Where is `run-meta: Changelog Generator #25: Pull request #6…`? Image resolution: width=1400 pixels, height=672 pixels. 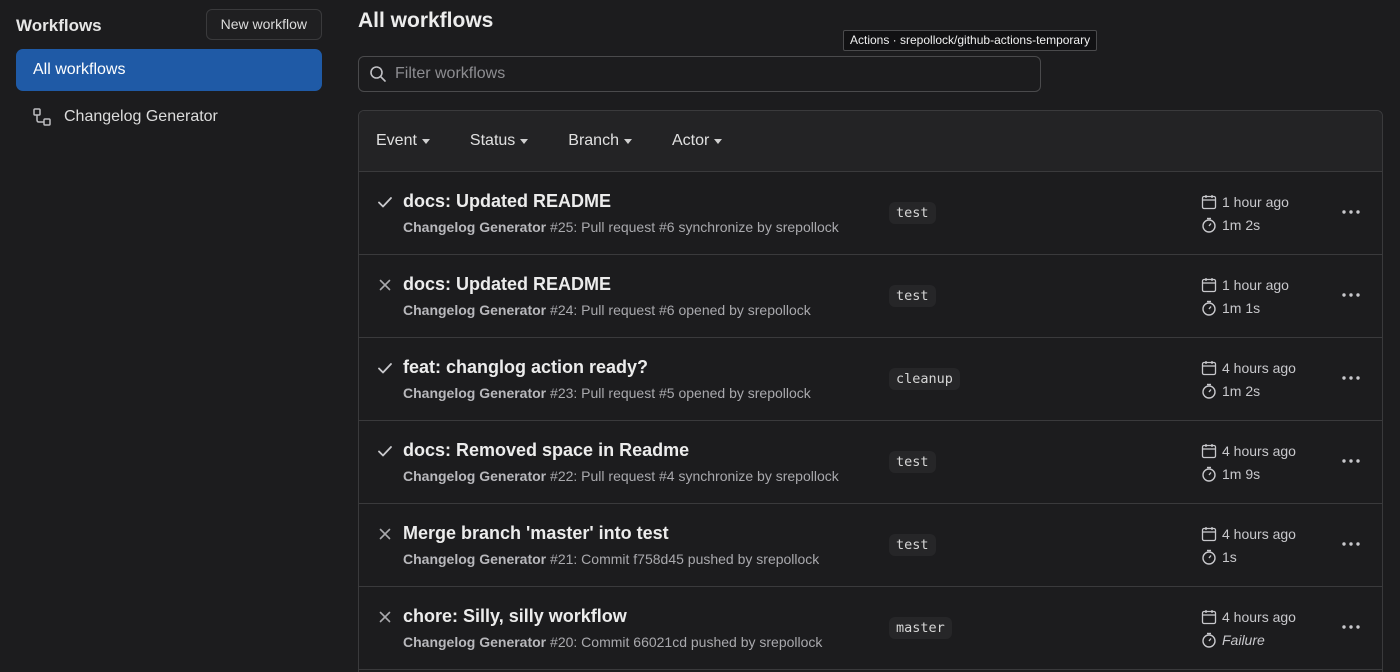 run-meta: Changelog Generator #25: Pull request #6… is located at coordinates (621, 227).